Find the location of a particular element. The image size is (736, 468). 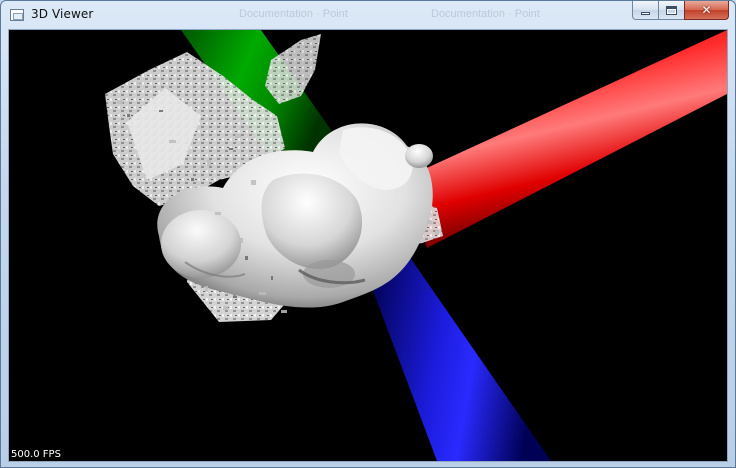

close-icon: ✕ is located at coordinates (706, 10).